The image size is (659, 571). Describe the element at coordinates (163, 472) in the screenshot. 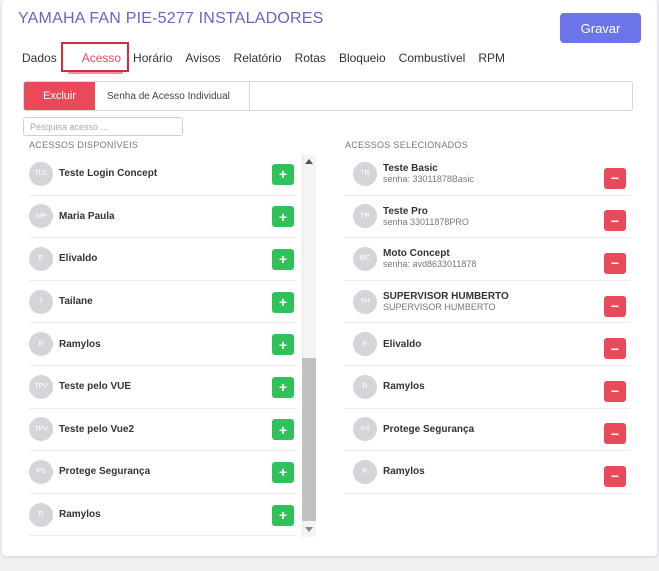

I see `available-item: PS Protege Segurança +` at that location.